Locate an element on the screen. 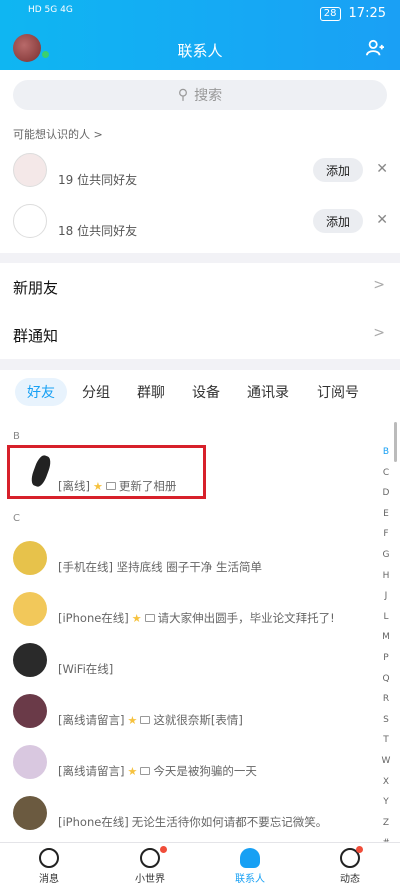 The image size is (400, 888). search-input: ⚲ 搜索 is located at coordinates (200, 95).